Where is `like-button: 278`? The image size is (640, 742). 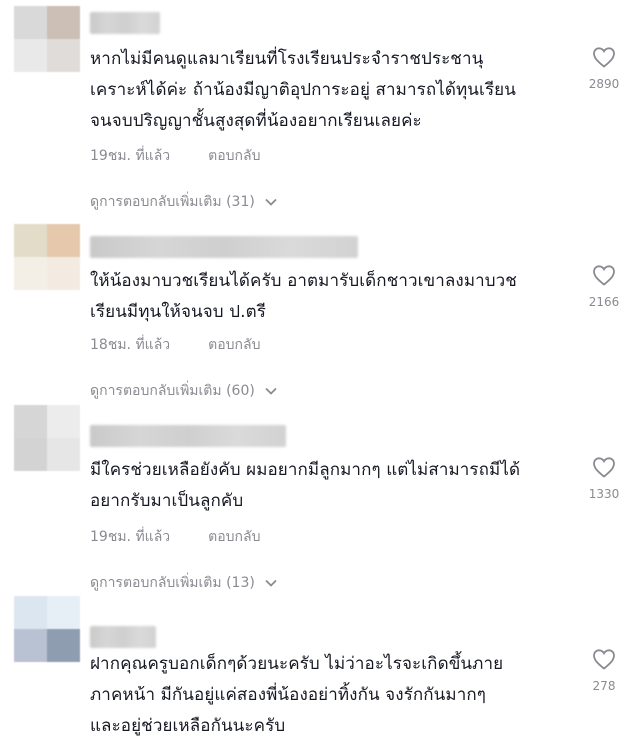 like-button: 278 is located at coordinates (604, 670).